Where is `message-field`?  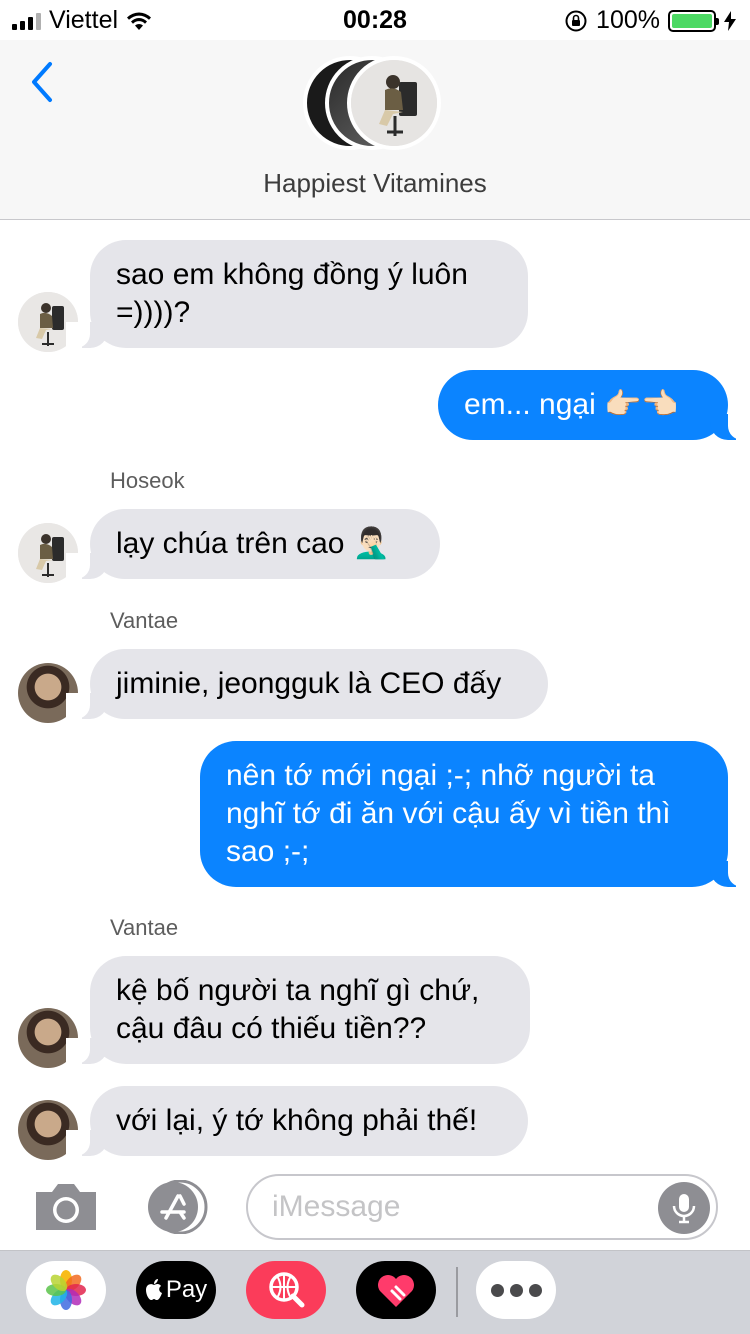
message-field is located at coordinates (482, 1207).